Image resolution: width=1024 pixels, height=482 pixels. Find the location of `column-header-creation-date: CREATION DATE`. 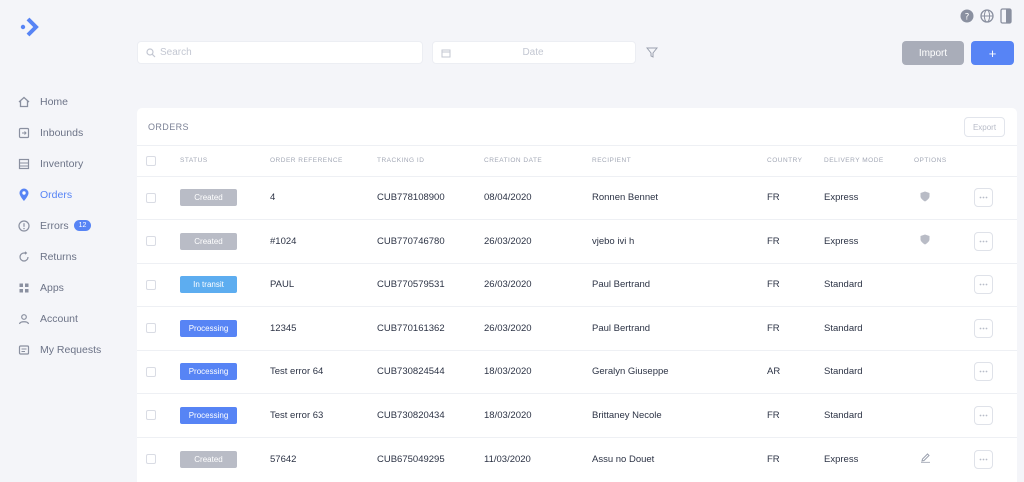

column-header-creation-date: CREATION DATE is located at coordinates (538, 161).